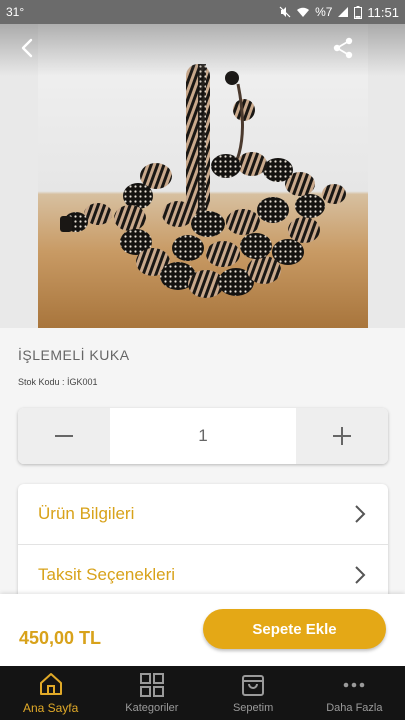 The height and width of the screenshot is (720, 405). I want to click on product-title: İŞLEMELİ KUKA, so click(74, 355).